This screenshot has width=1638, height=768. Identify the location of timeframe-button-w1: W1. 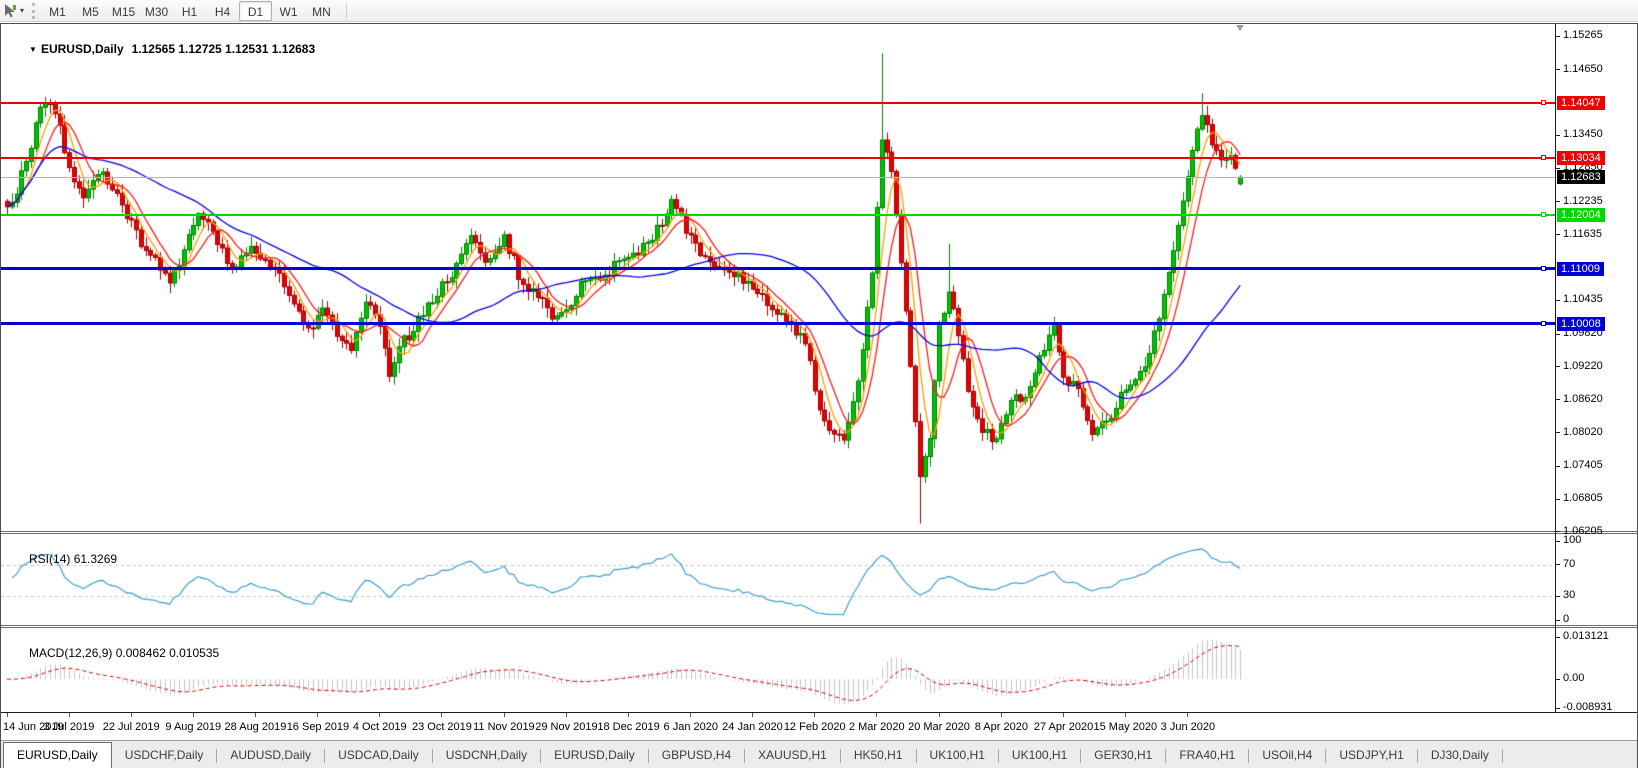
(288, 11).